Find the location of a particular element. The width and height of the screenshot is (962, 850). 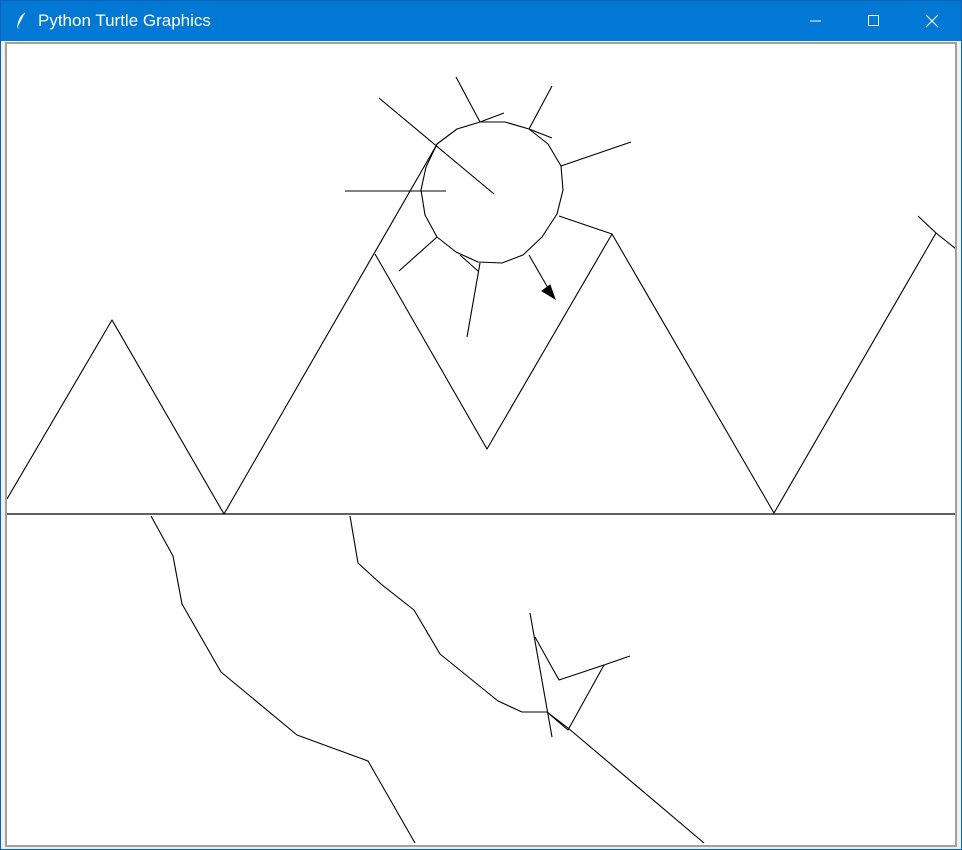

close-button is located at coordinates (932, 21).